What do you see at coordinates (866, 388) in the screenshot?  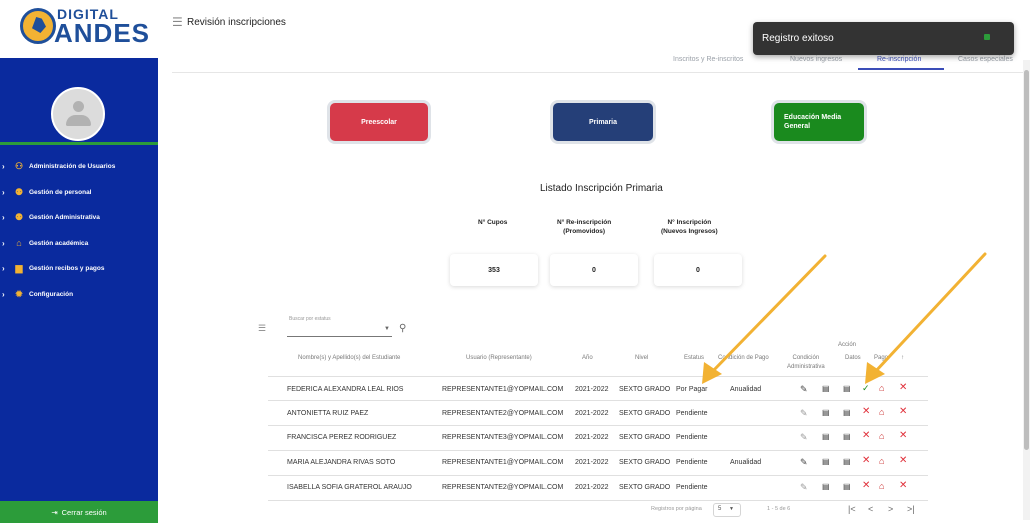 I see `check-icon: ✓` at bounding box center [866, 388].